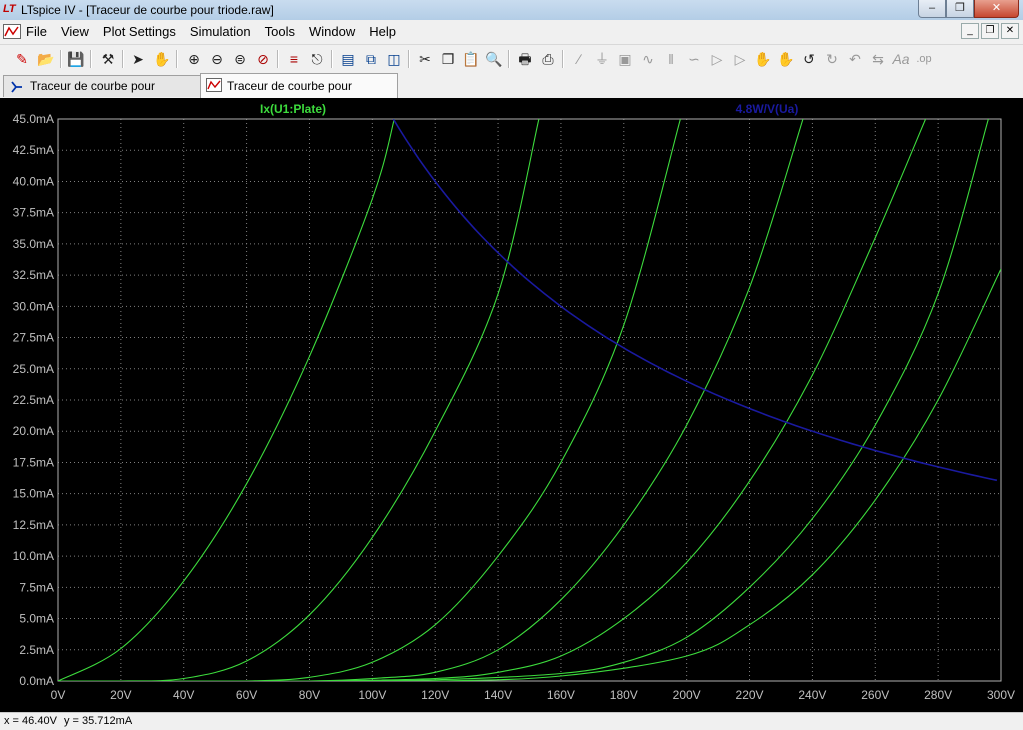 This screenshot has height=730, width=1023. I want to click on y-tick-label: 42.5mA, so click(33, 150).